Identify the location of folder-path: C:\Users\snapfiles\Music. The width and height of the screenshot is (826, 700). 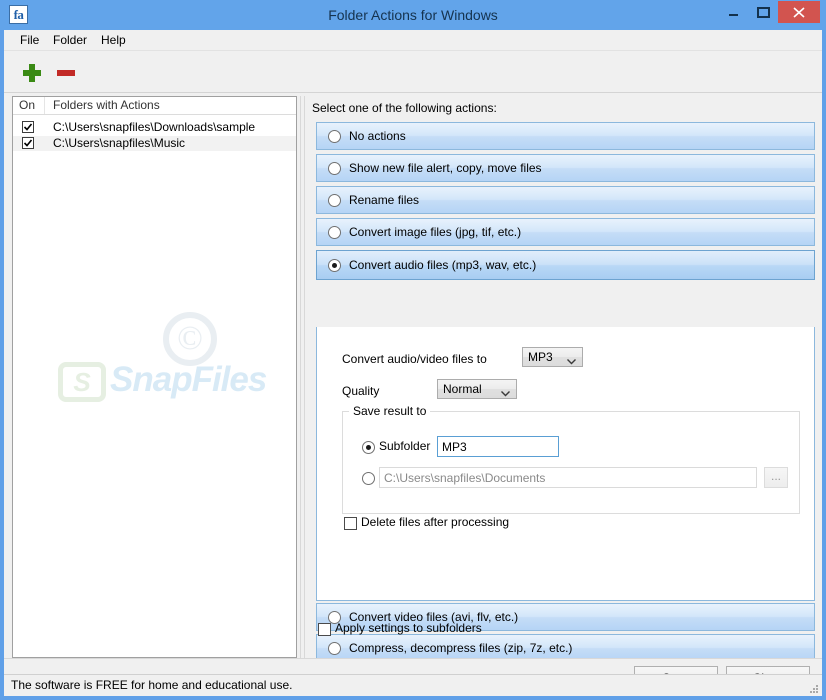
(119, 143).